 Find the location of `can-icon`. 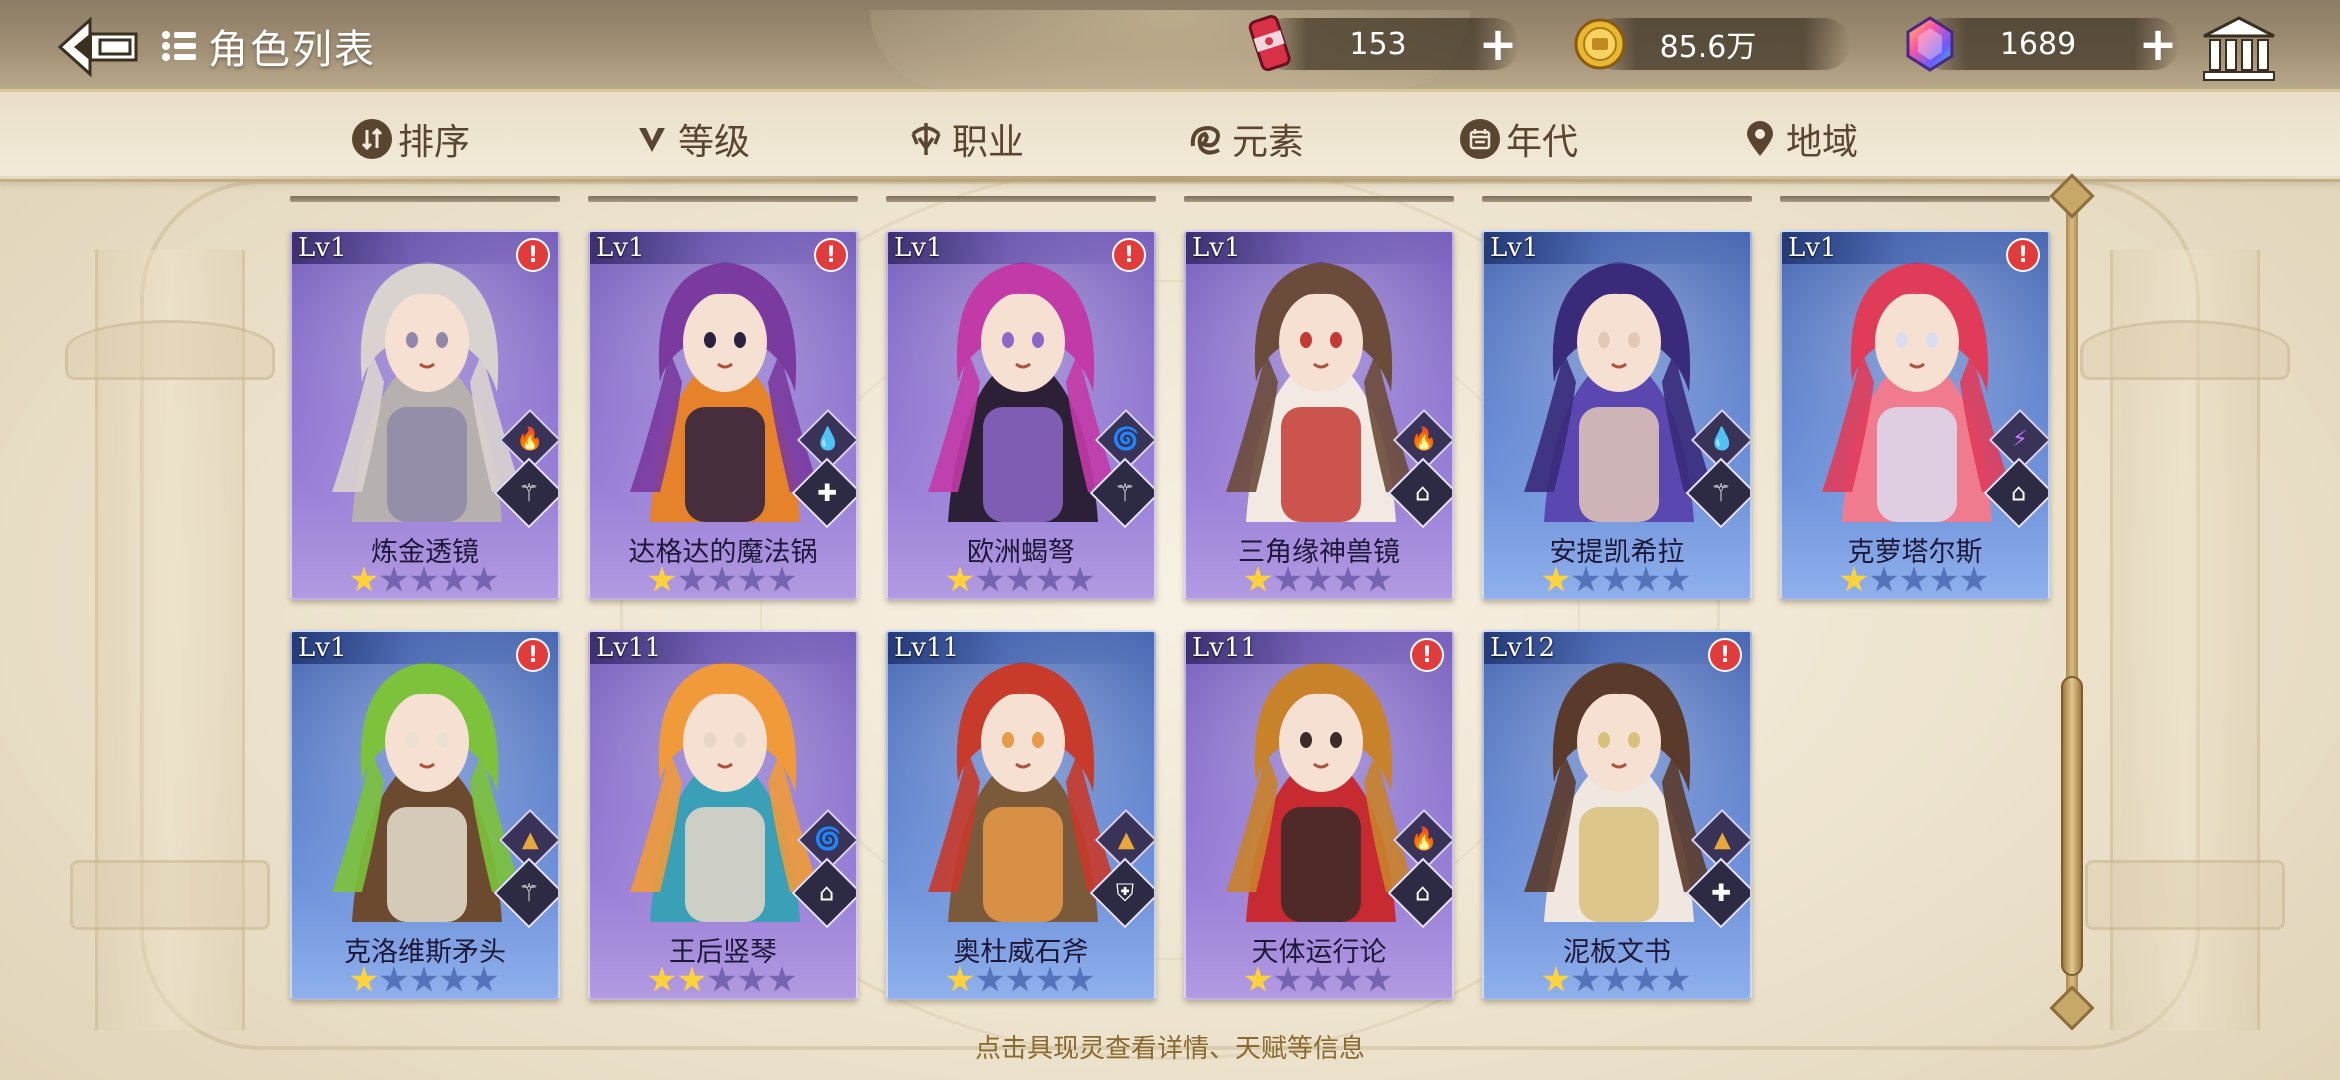

can-icon is located at coordinates (1269, 43).